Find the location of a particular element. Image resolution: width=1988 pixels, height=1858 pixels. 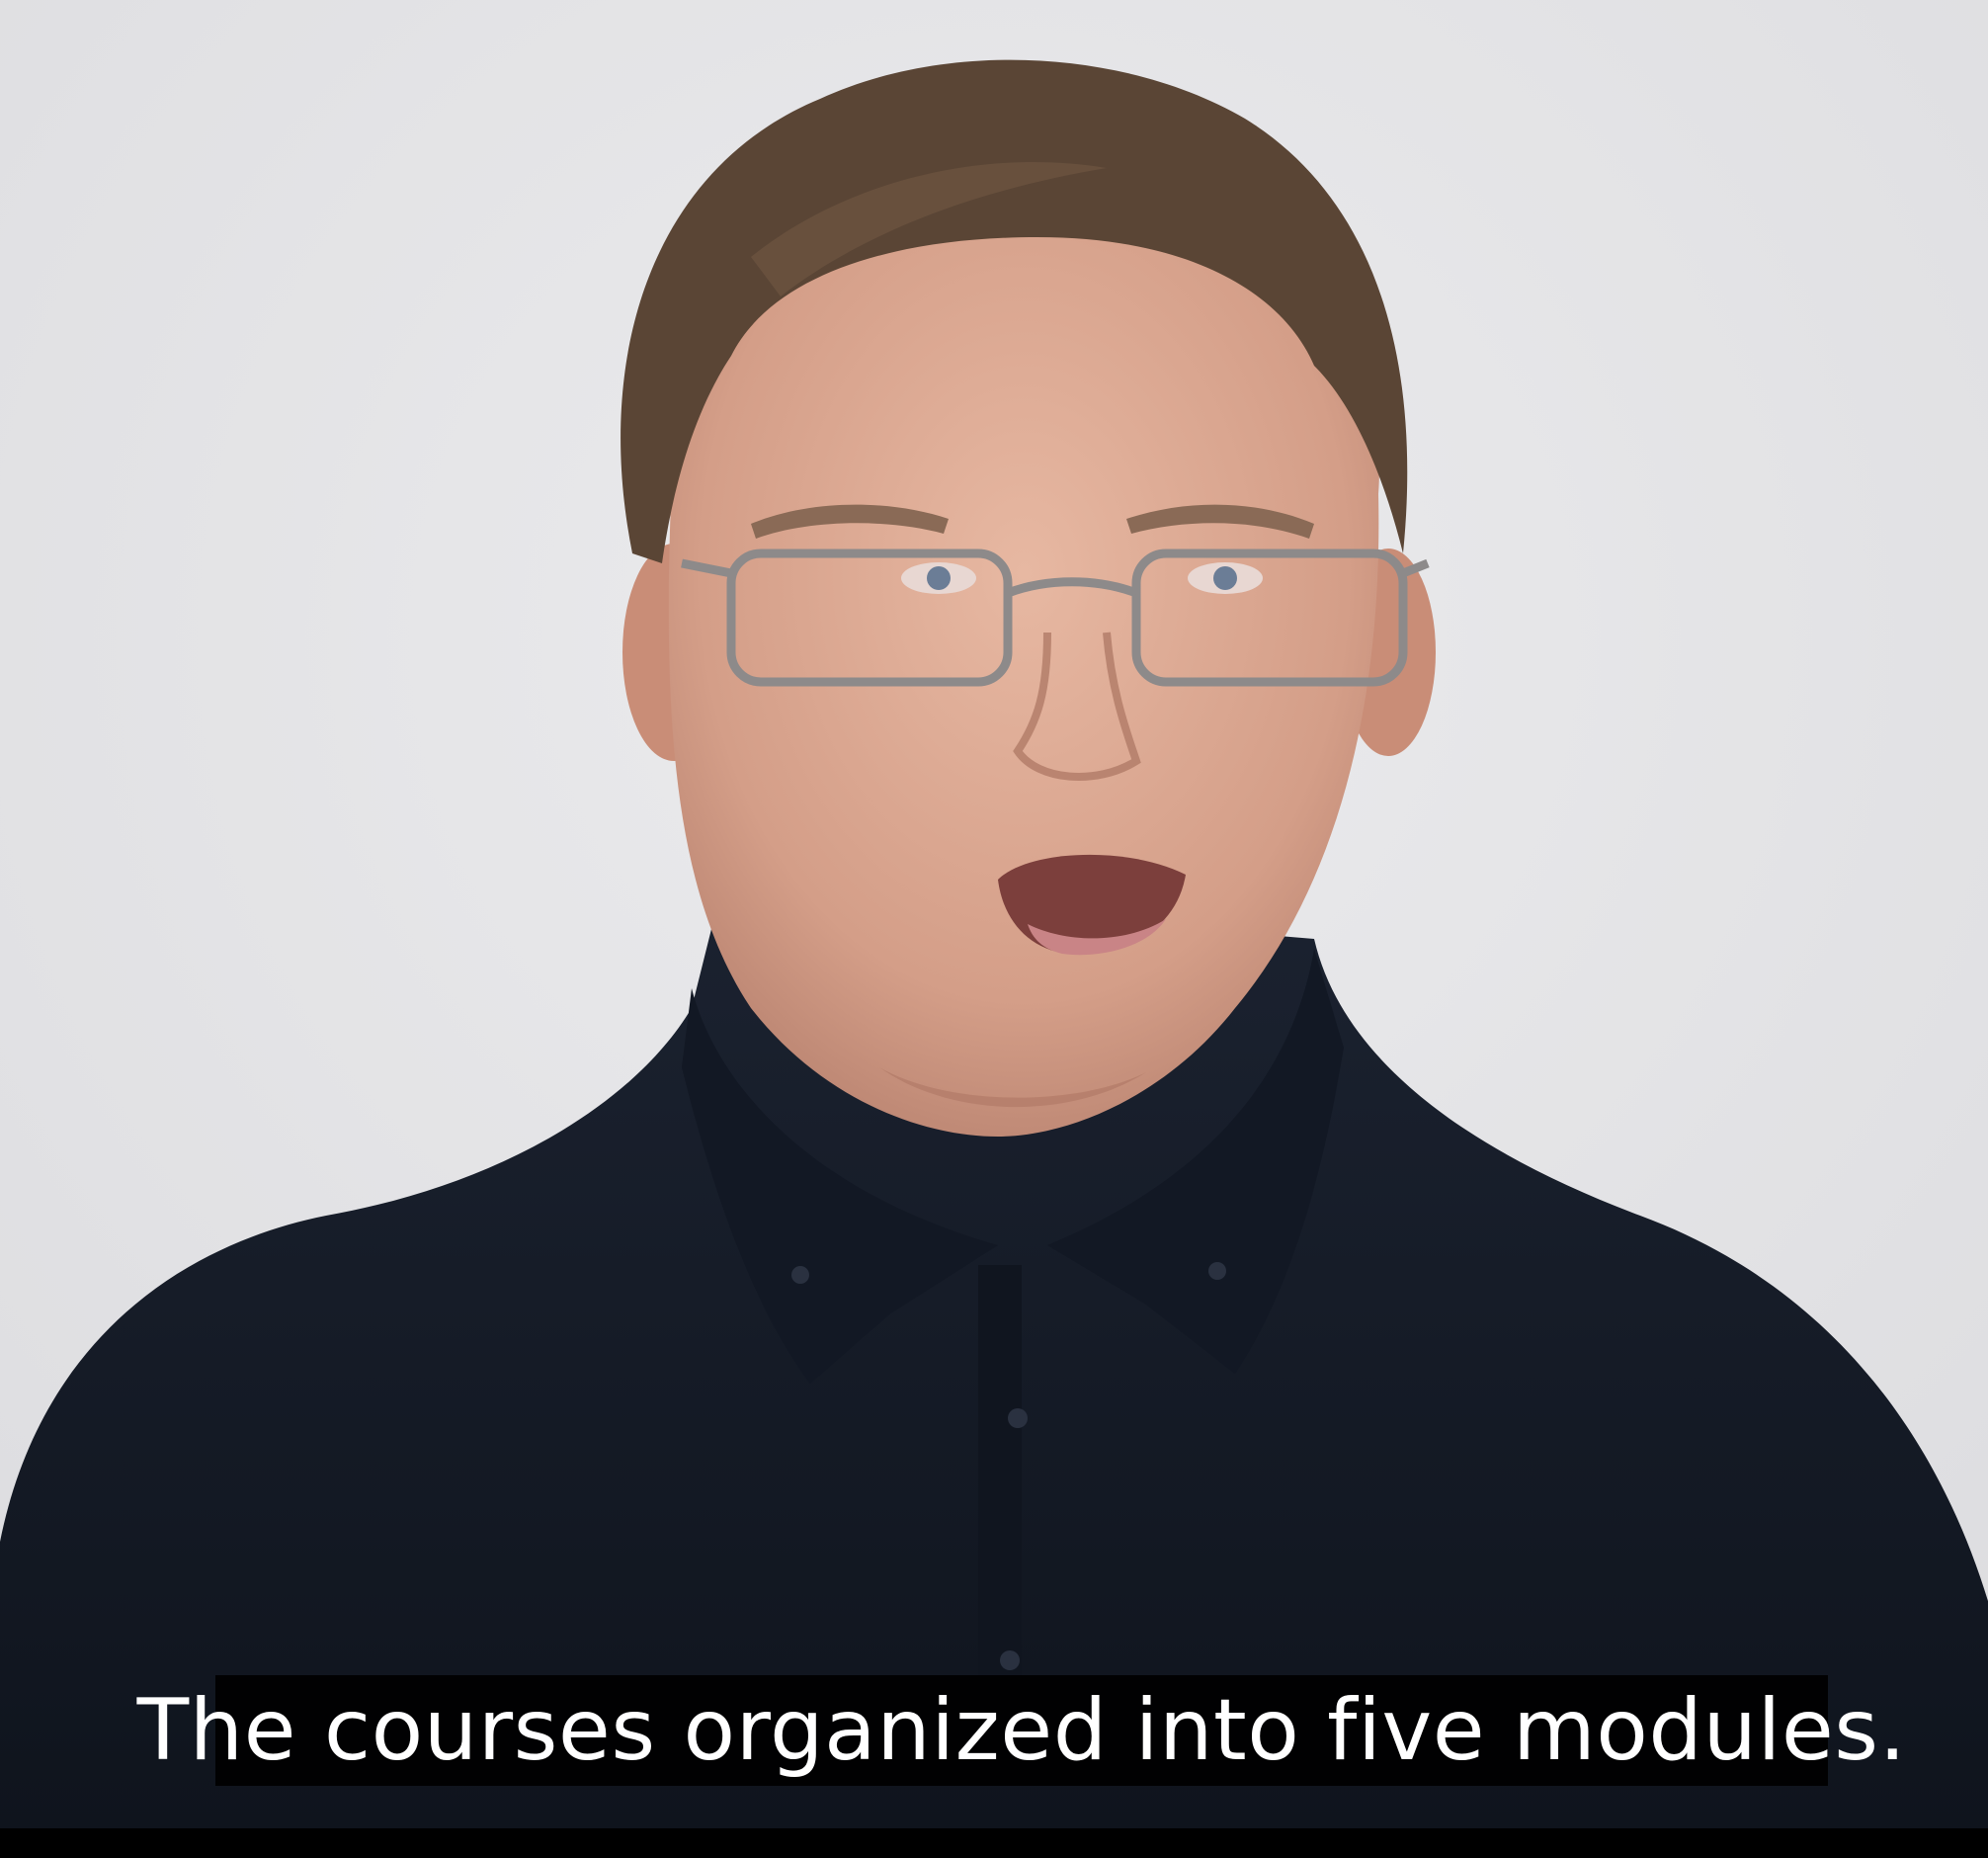

caption-overlay: The courses organized into five modules. is located at coordinates (1021, 1730).